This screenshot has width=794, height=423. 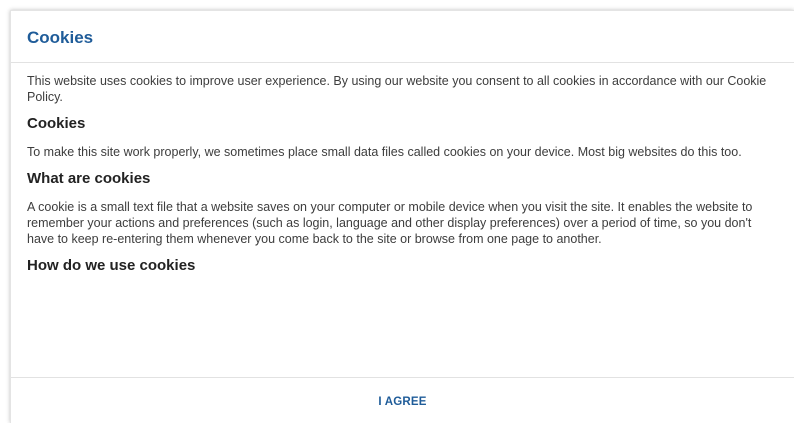 What do you see at coordinates (111, 265) in the screenshot?
I see `section-heading-how-we-use-cookies: How do we use cookies` at bounding box center [111, 265].